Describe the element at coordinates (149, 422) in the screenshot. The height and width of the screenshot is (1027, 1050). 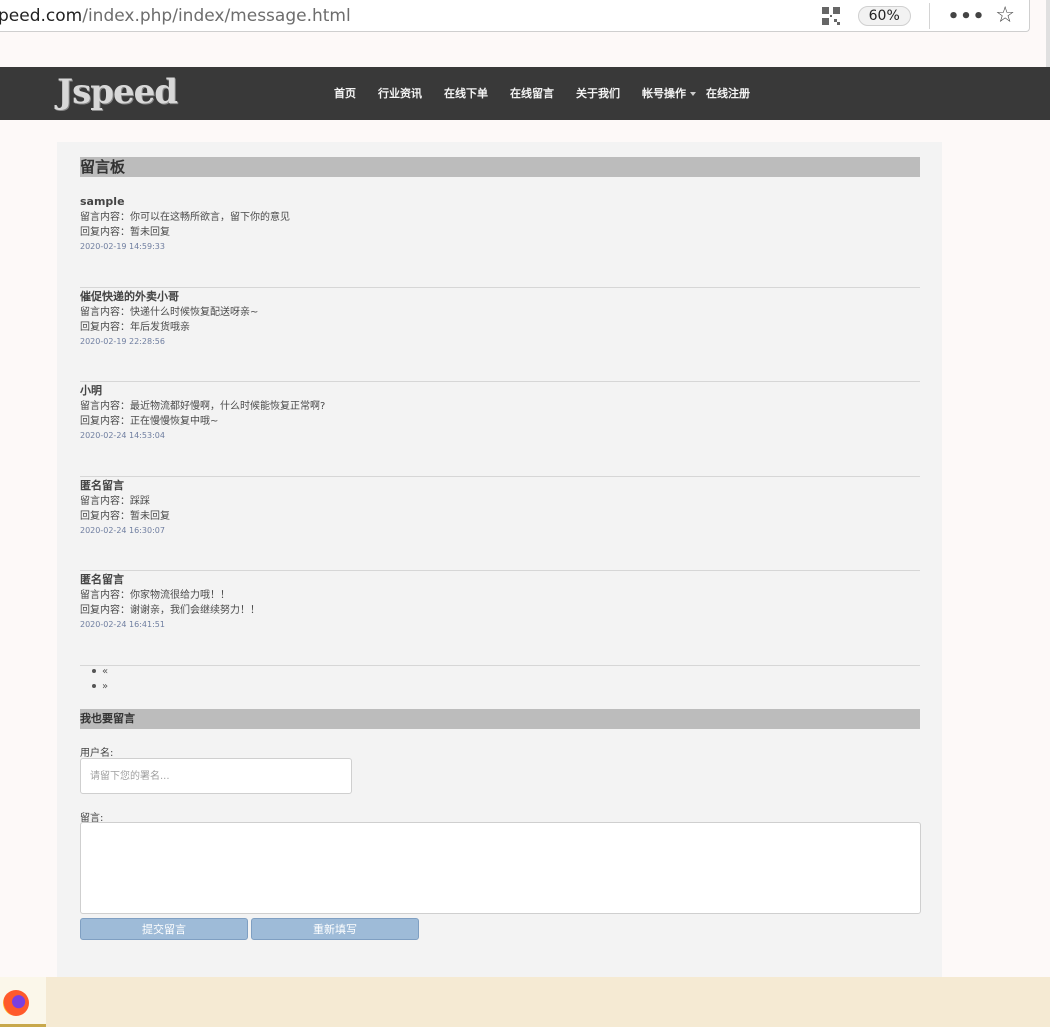
I see `message-reply: 回复内容：正在慢慢恢复中哦~` at that location.